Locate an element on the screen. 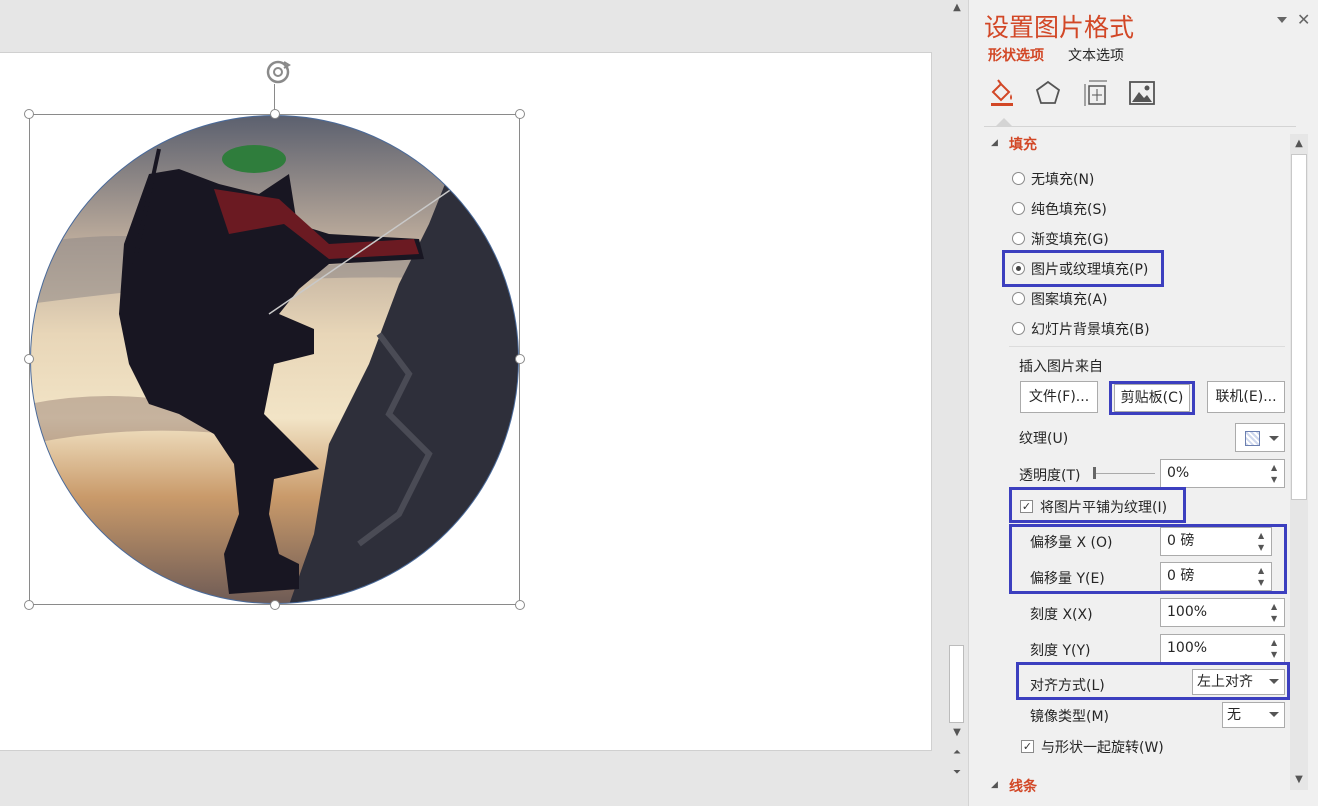 The height and width of the screenshot is (806, 1318). fill-line-icon is located at coordinates (1002, 93).